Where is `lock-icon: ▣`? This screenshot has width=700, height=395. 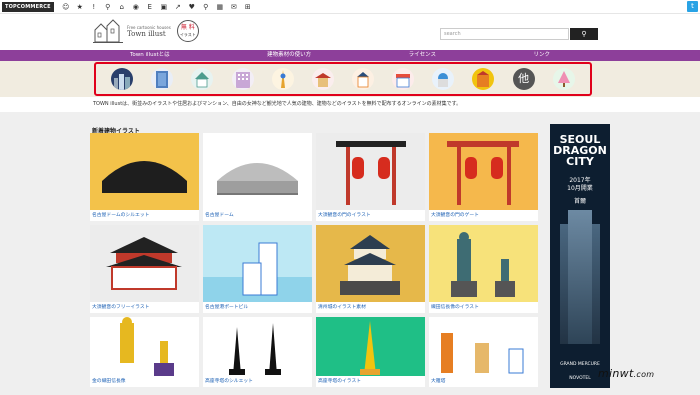 lock-icon: ▣ is located at coordinates (164, 7).